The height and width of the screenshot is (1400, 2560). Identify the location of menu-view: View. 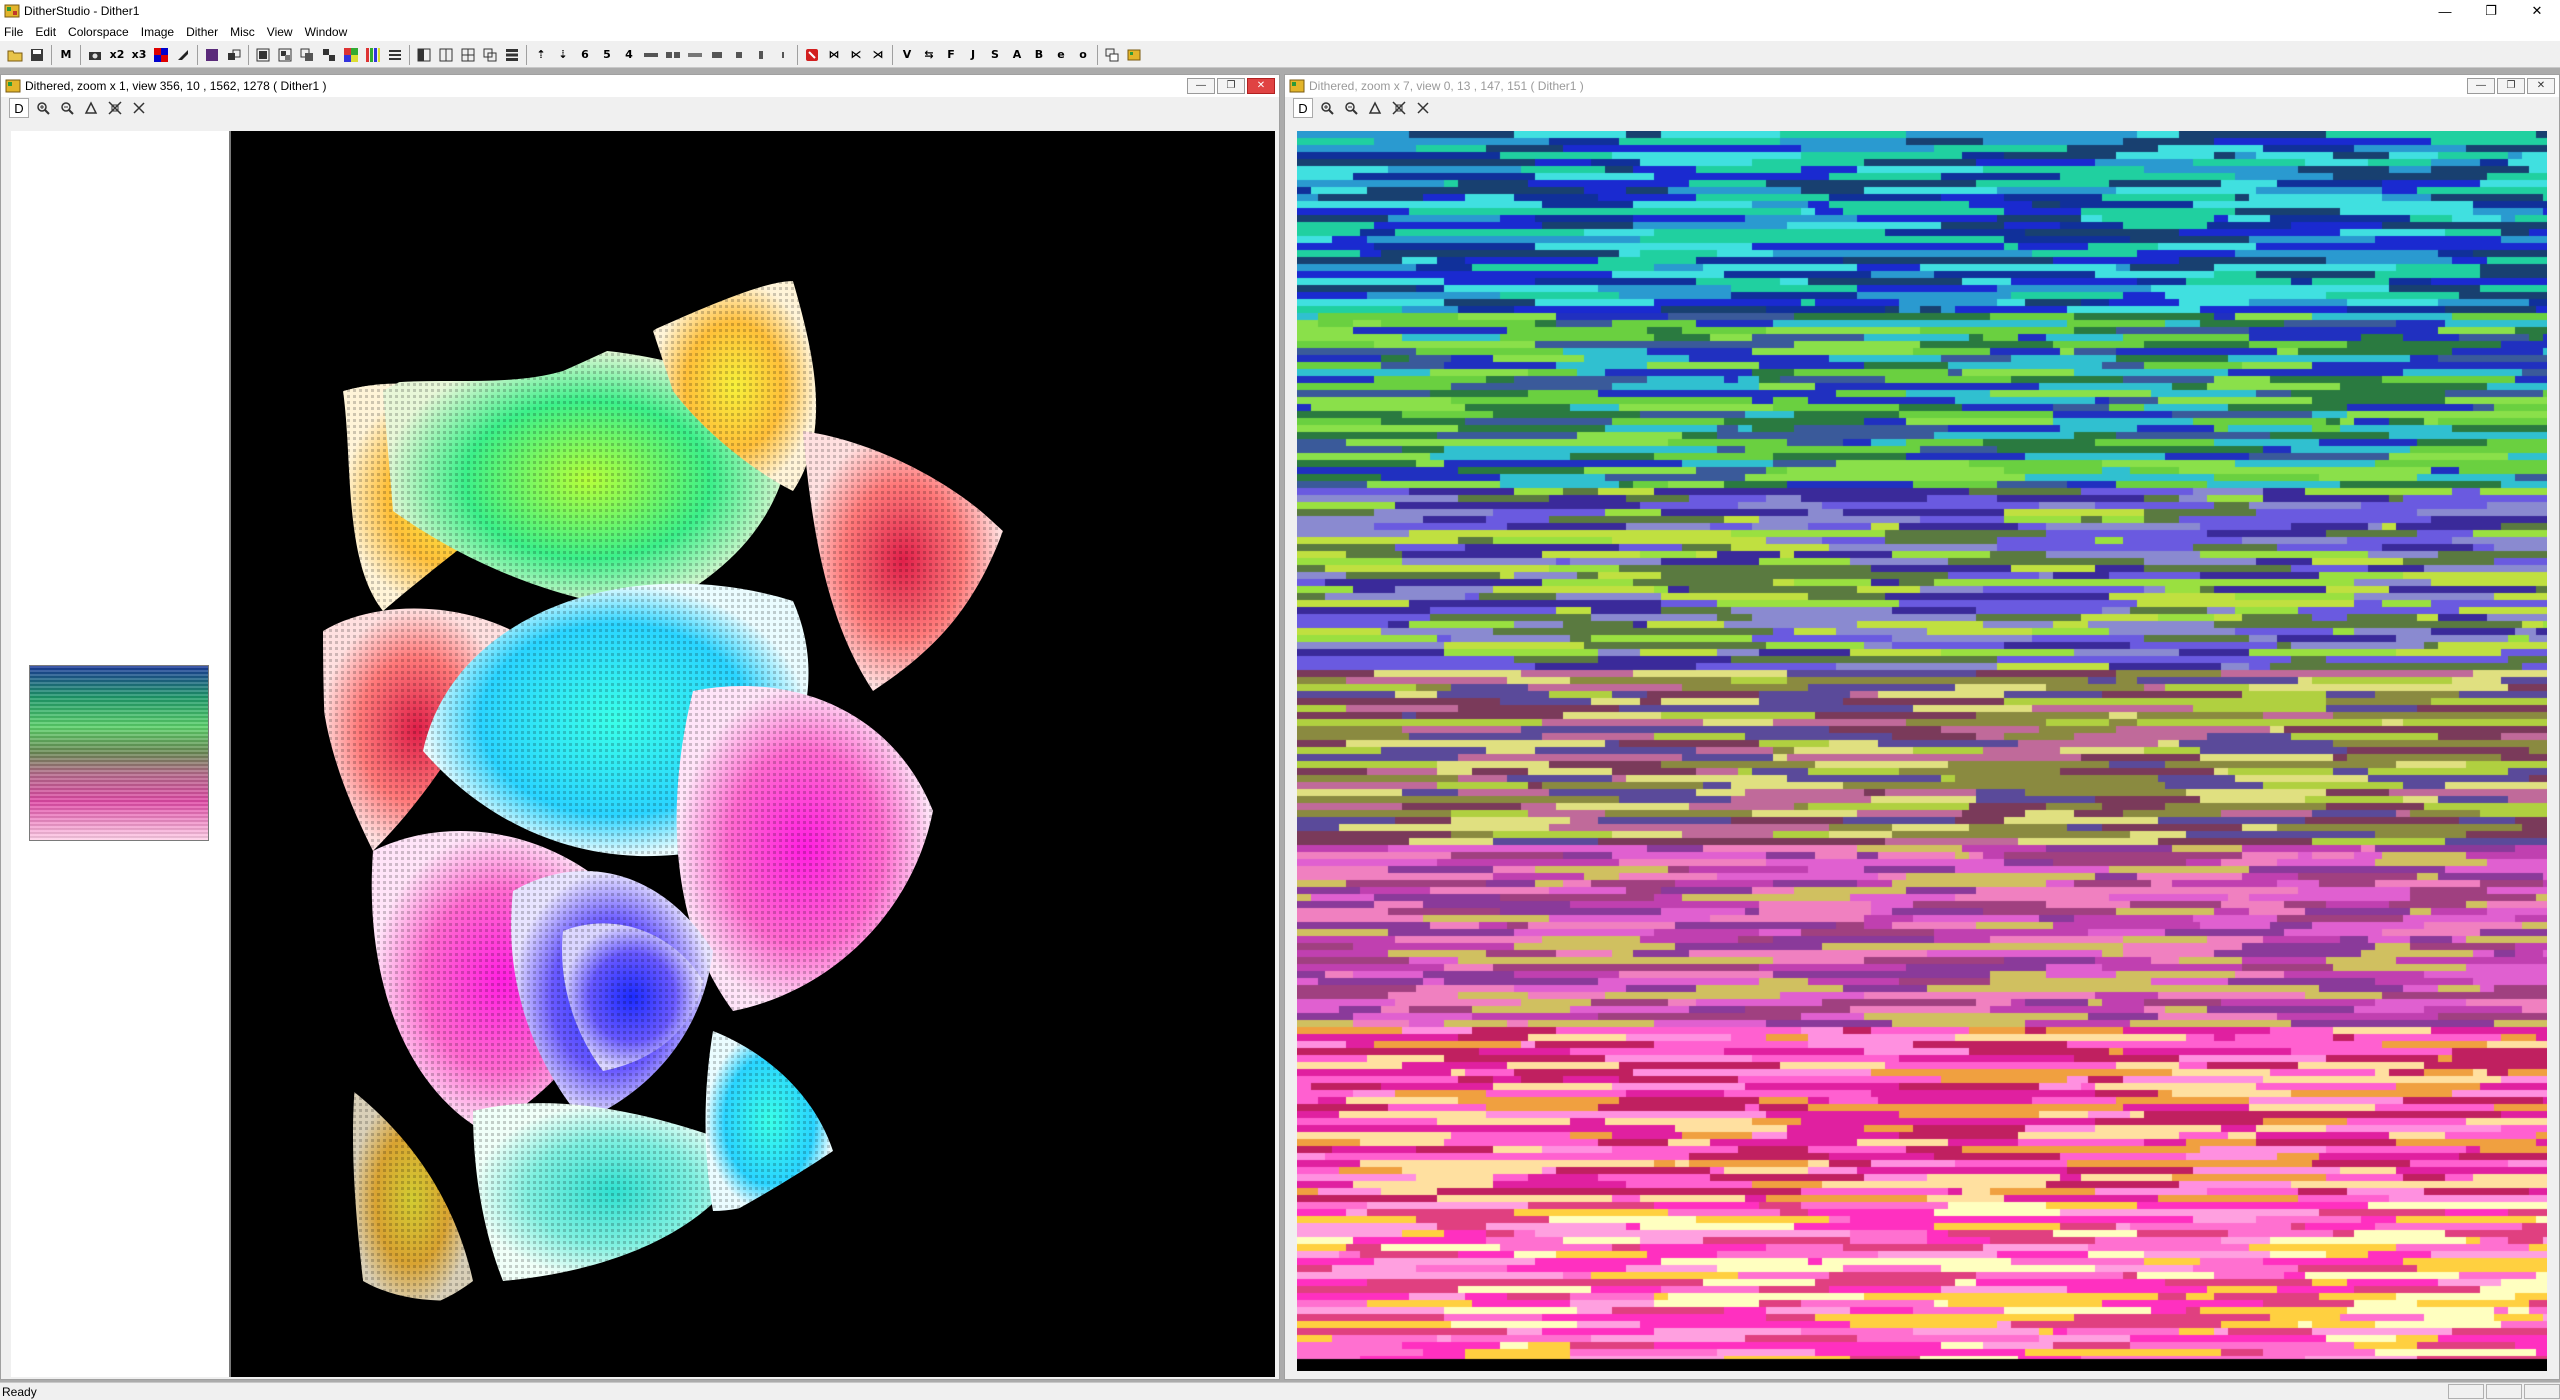
(280, 32).